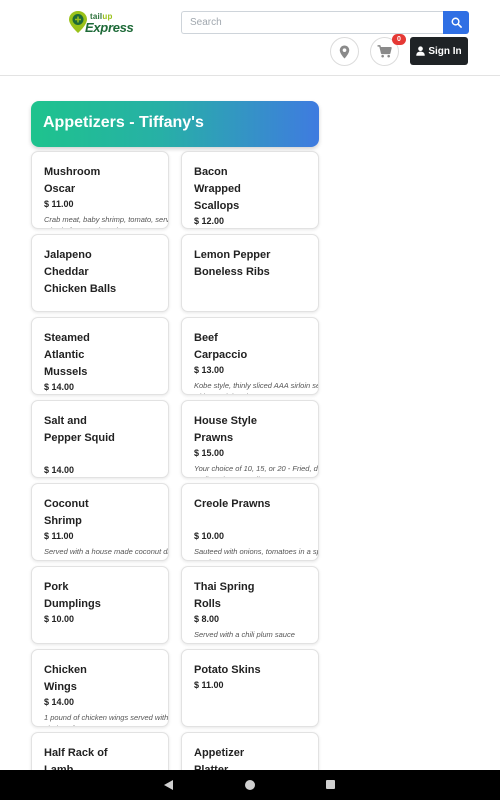 The height and width of the screenshot is (800, 500). I want to click on category-title: Appetizers - Tiffany's, so click(123, 122).